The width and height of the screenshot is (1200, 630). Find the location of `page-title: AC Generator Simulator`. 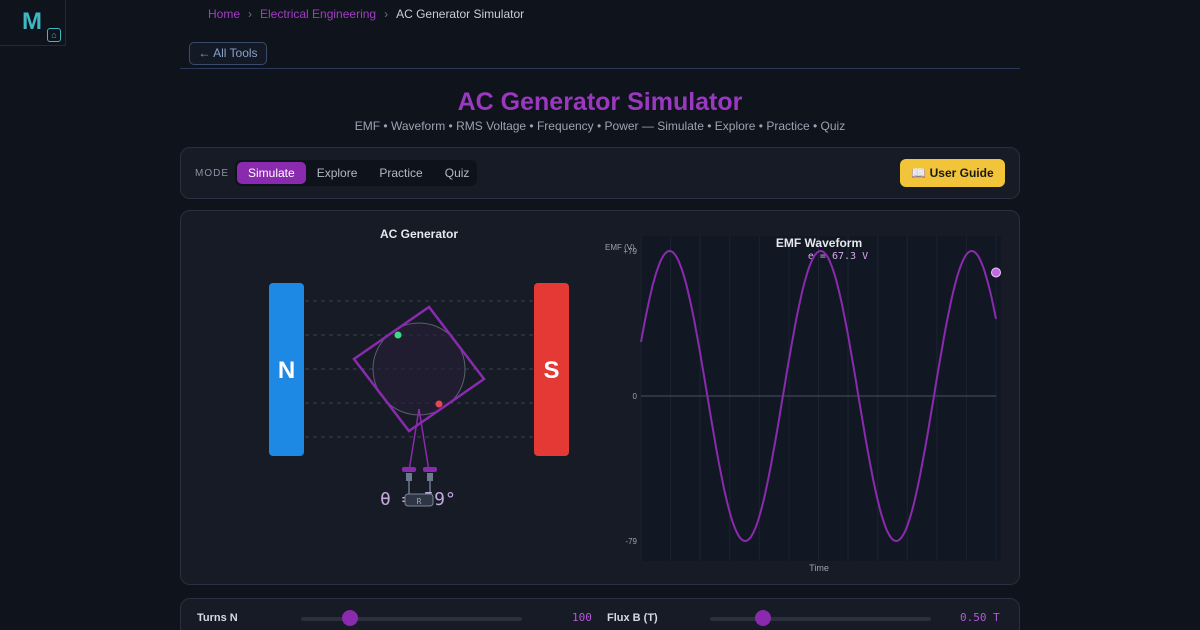

page-title: AC Generator Simulator is located at coordinates (600, 102).